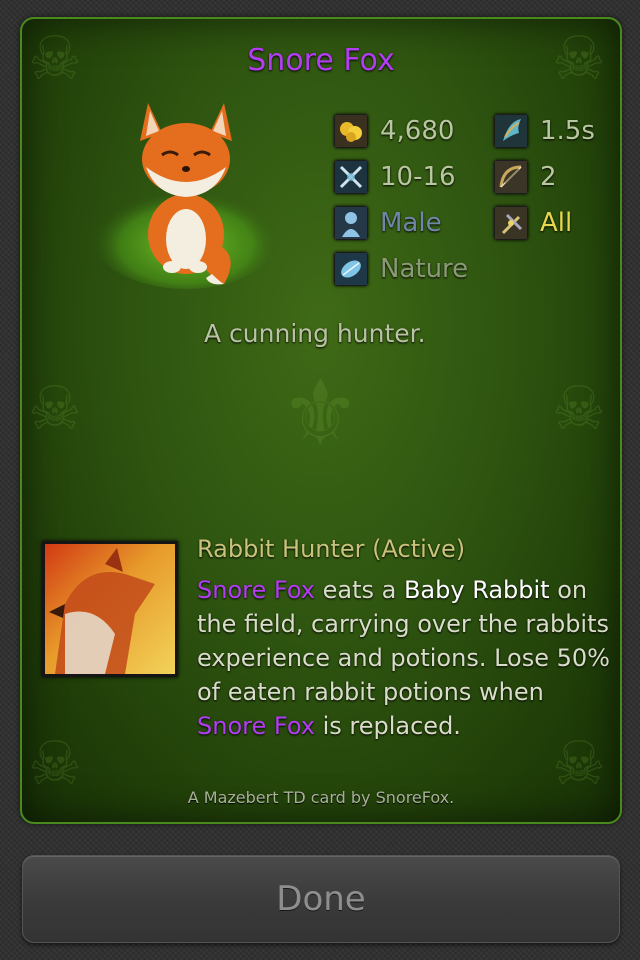 Image resolution: width=640 pixels, height=960 pixels. Describe the element at coordinates (548, 177) in the screenshot. I see `stat-range-value: 2` at that location.